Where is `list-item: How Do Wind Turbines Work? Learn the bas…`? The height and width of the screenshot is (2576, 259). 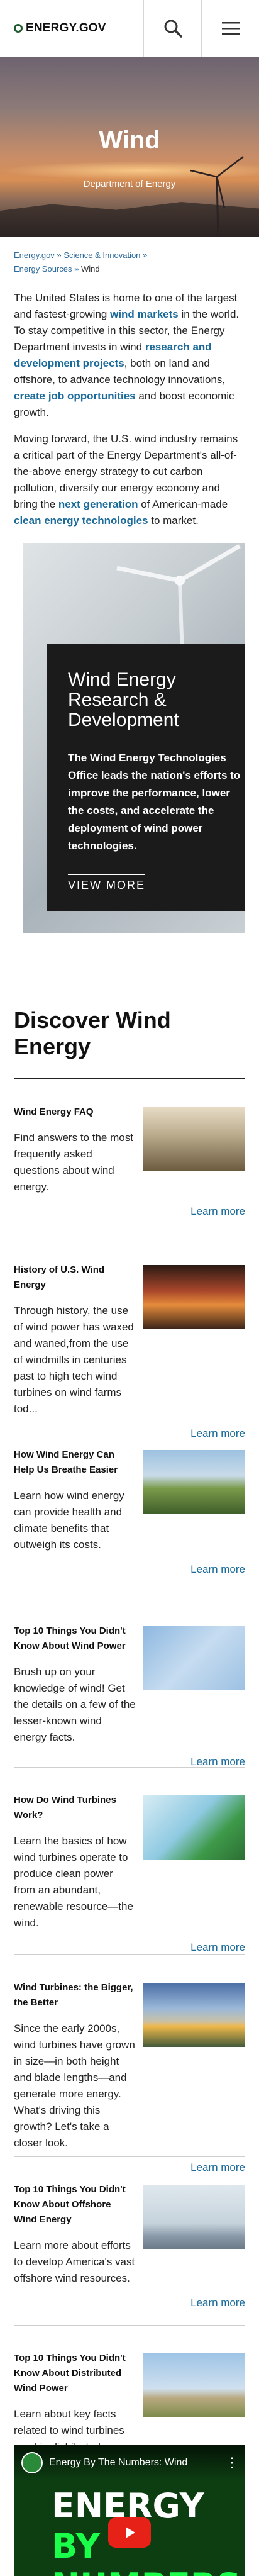
list-item: How Do Wind Turbines Work? Learn the bas… is located at coordinates (129, 1861).